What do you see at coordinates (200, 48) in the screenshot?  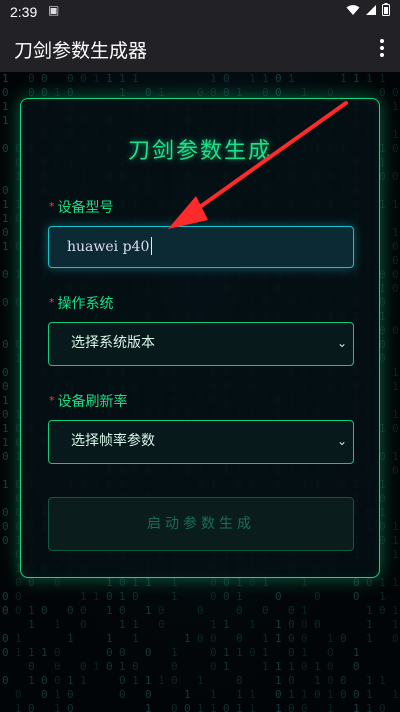 I see `app-bar: 刀剑参数生成器` at bounding box center [200, 48].